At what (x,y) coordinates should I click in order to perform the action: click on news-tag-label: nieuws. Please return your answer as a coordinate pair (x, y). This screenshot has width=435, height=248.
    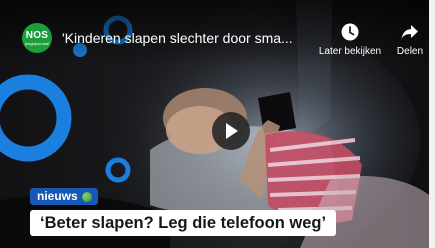
    Looking at the image, I should click on (57, 196).